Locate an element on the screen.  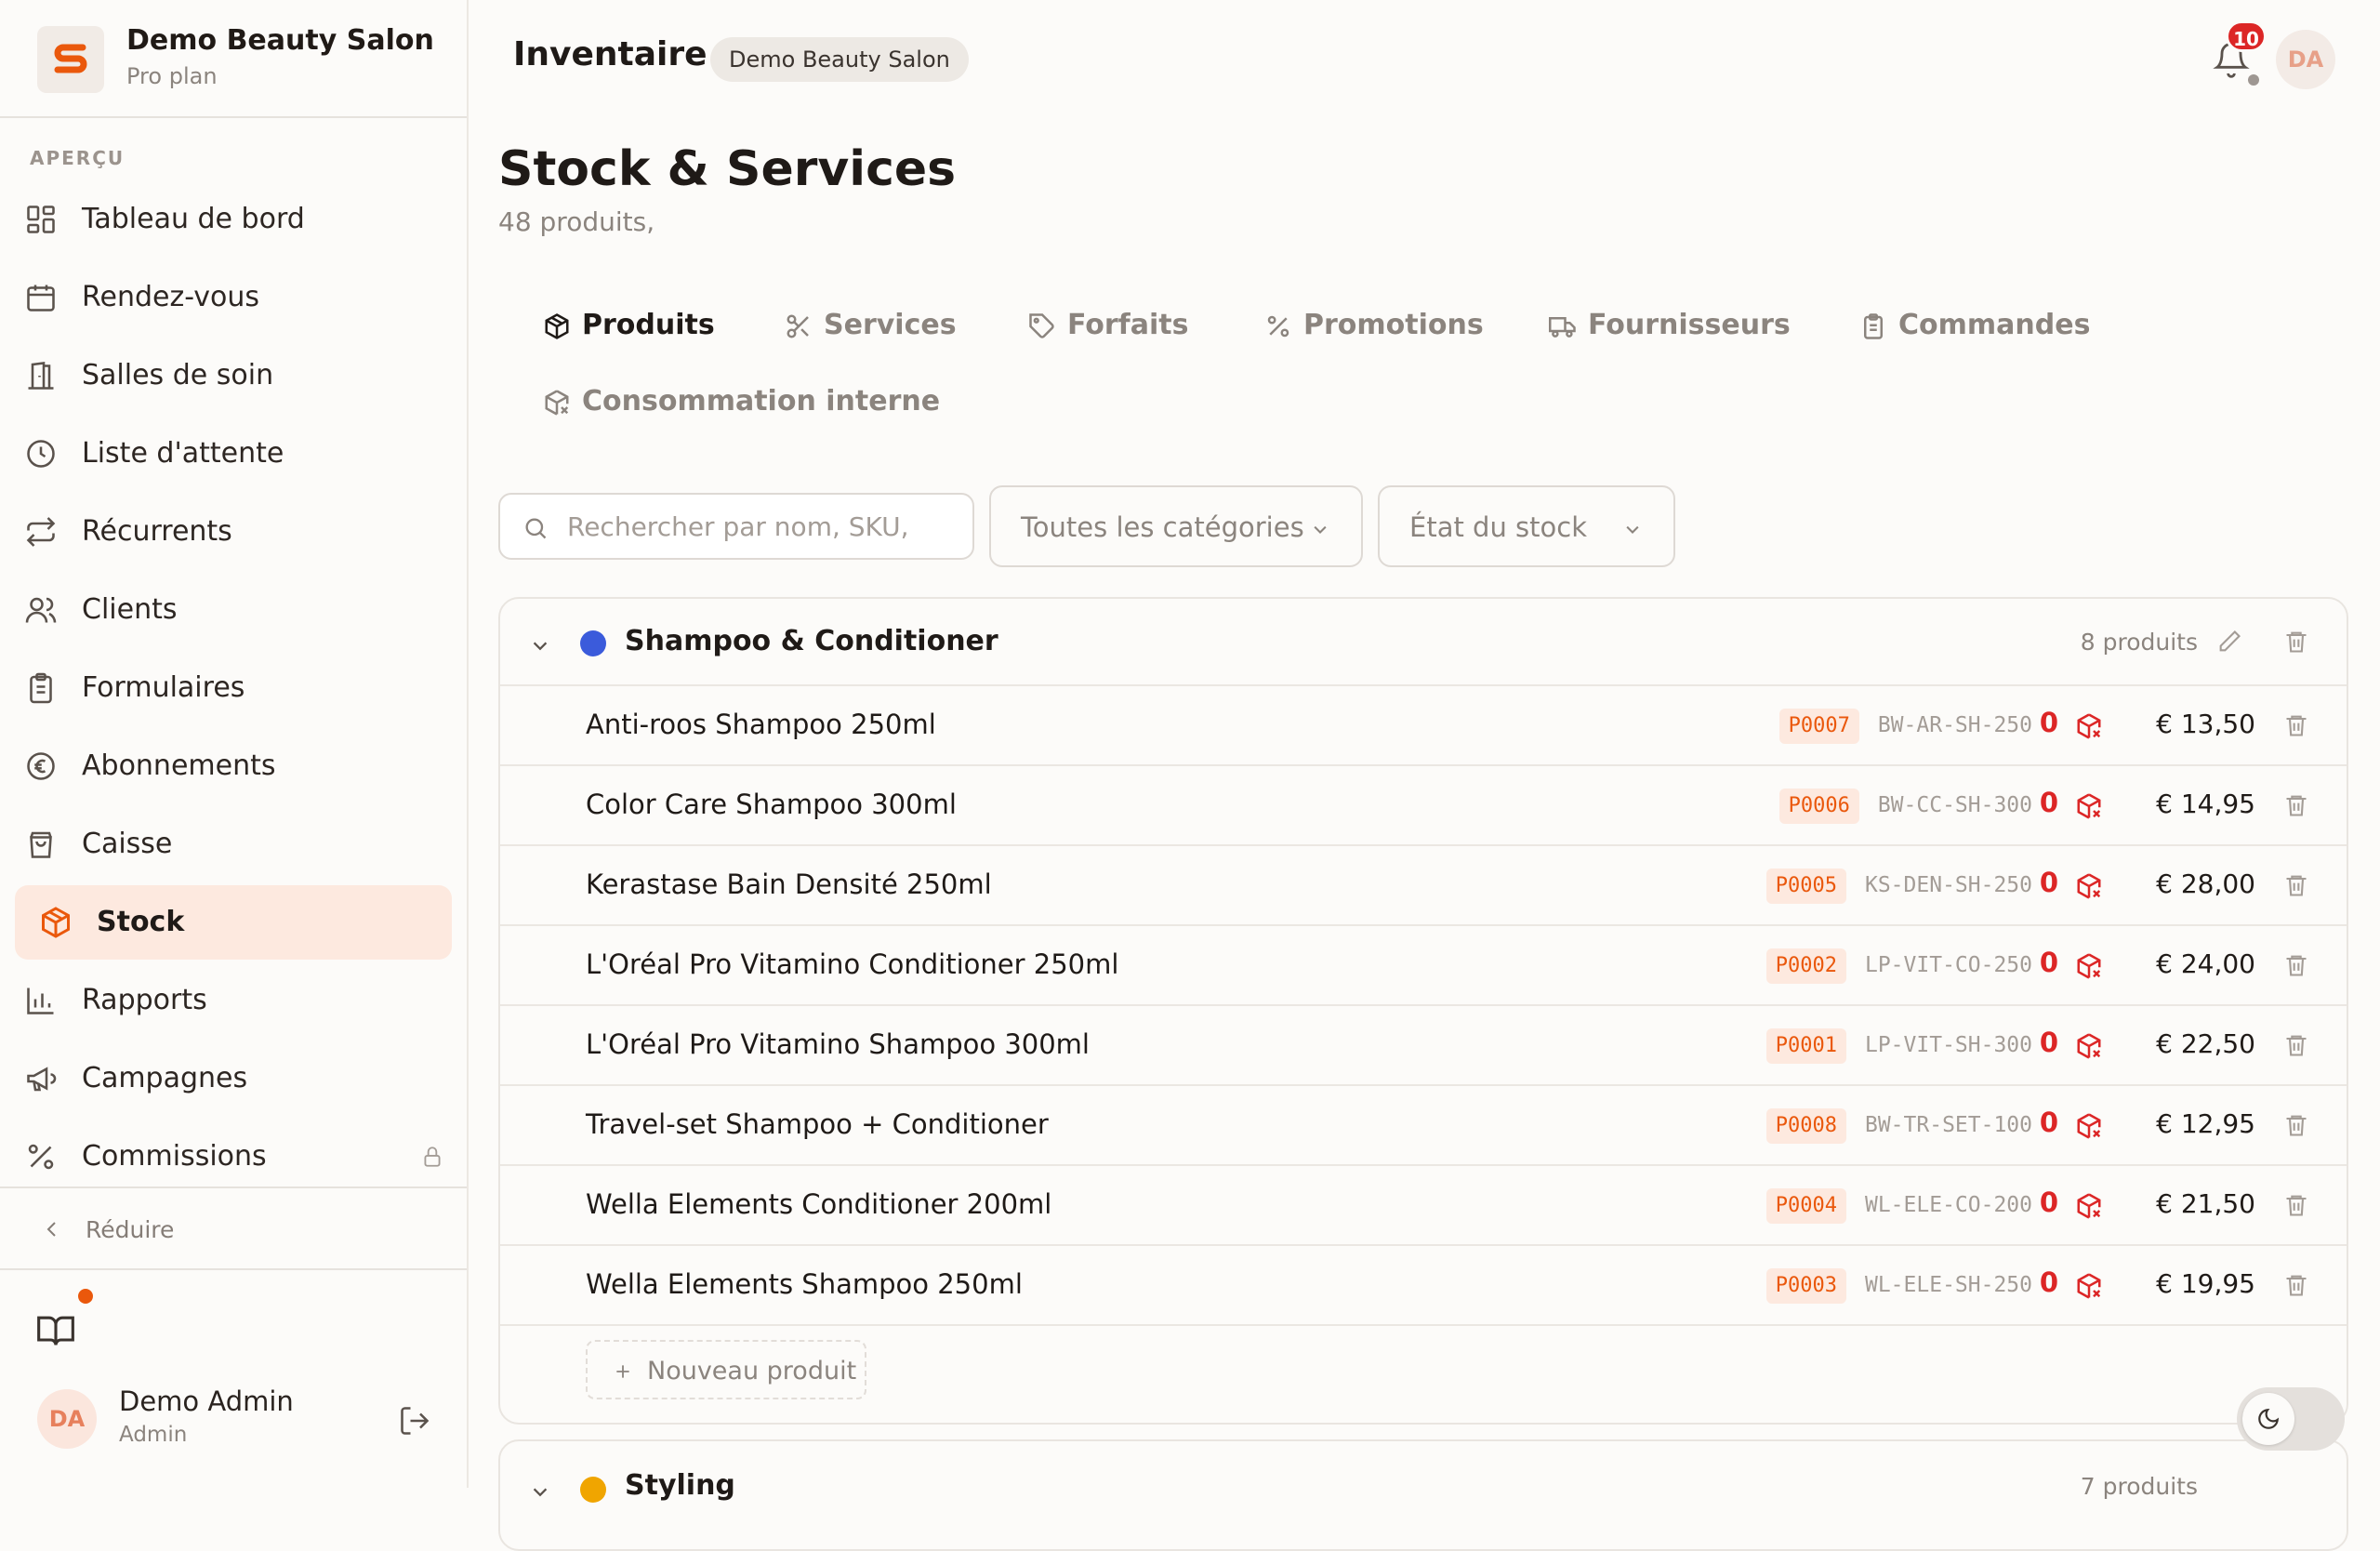
sidebar-item-label: Rapports is located at coordinates (144, 1000).